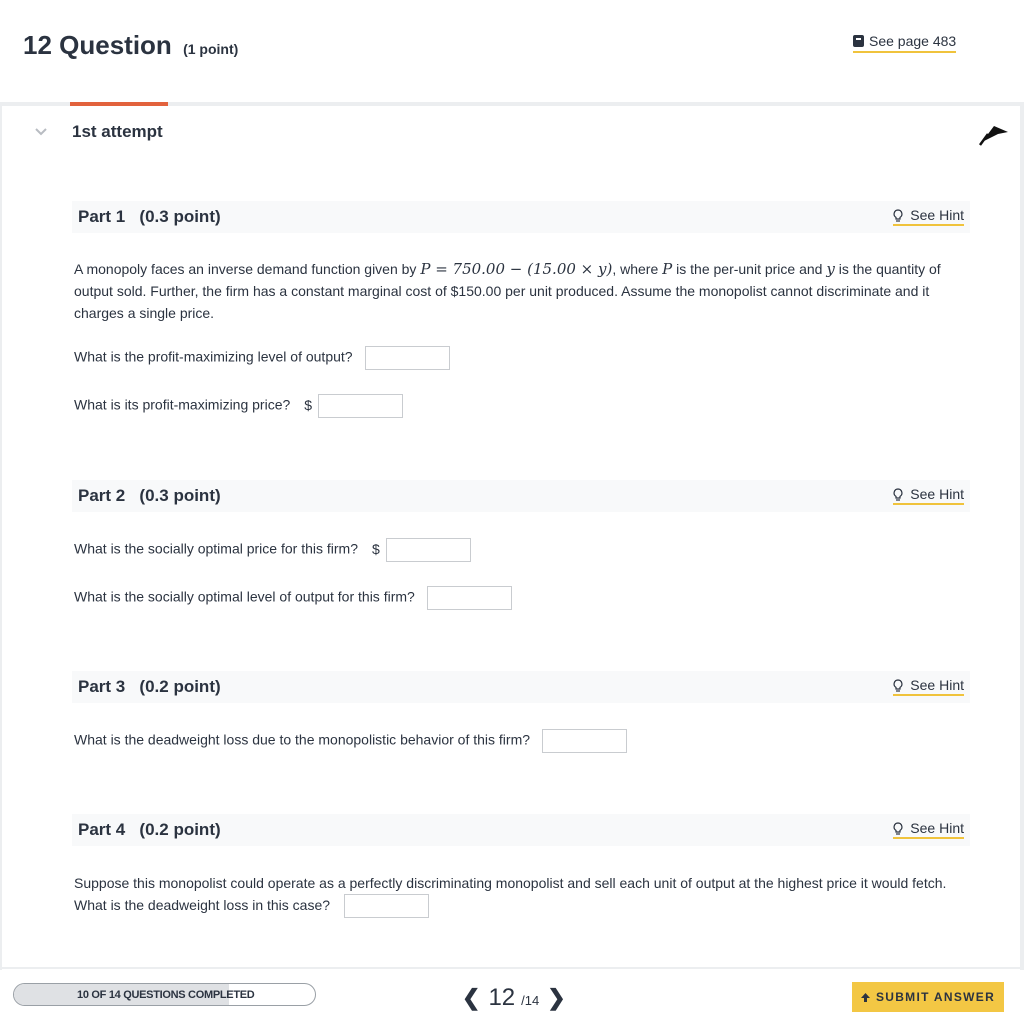  What do you see at coordinates (516, 269) in the screenshot?
I see `demand-equation: P = 750.00 − (15.00 × y)` at bounding box center [516, 269].